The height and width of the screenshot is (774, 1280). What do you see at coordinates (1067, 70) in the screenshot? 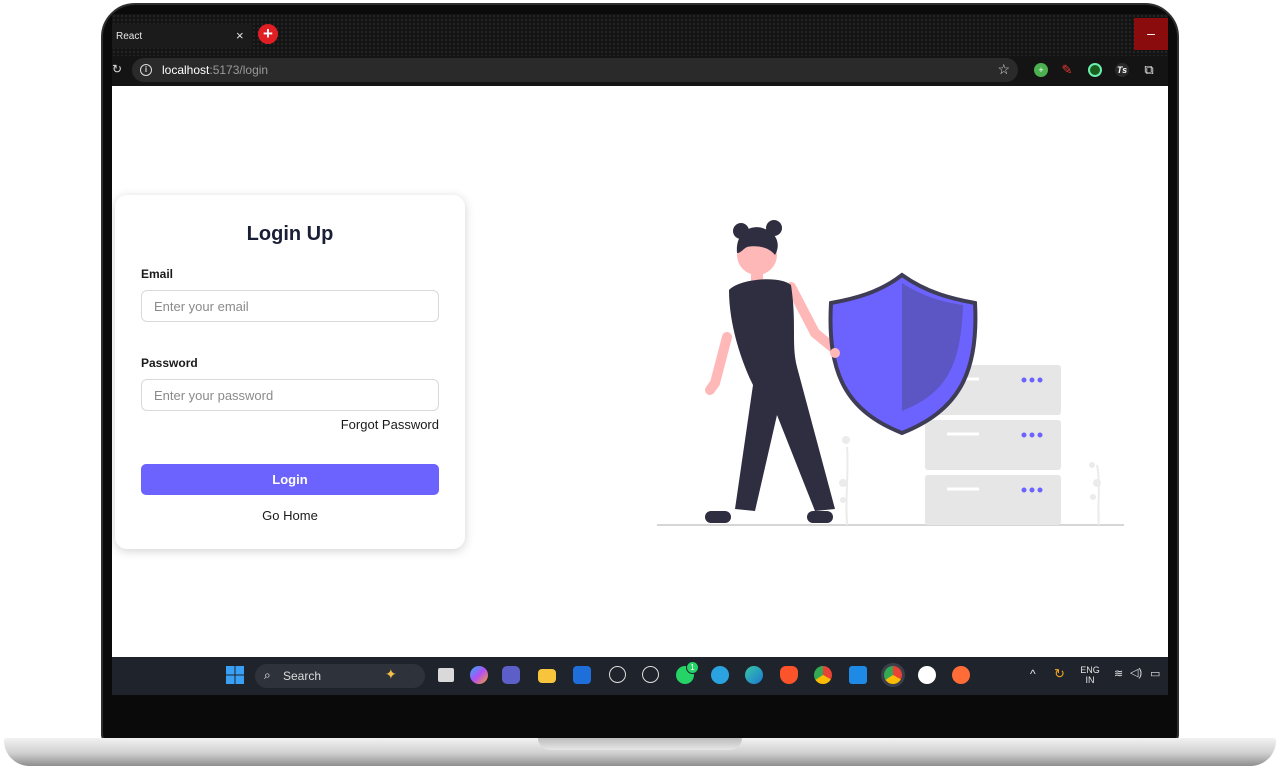
I see `extension-pen-icon: ✎` at bounding box center [1067, 70].